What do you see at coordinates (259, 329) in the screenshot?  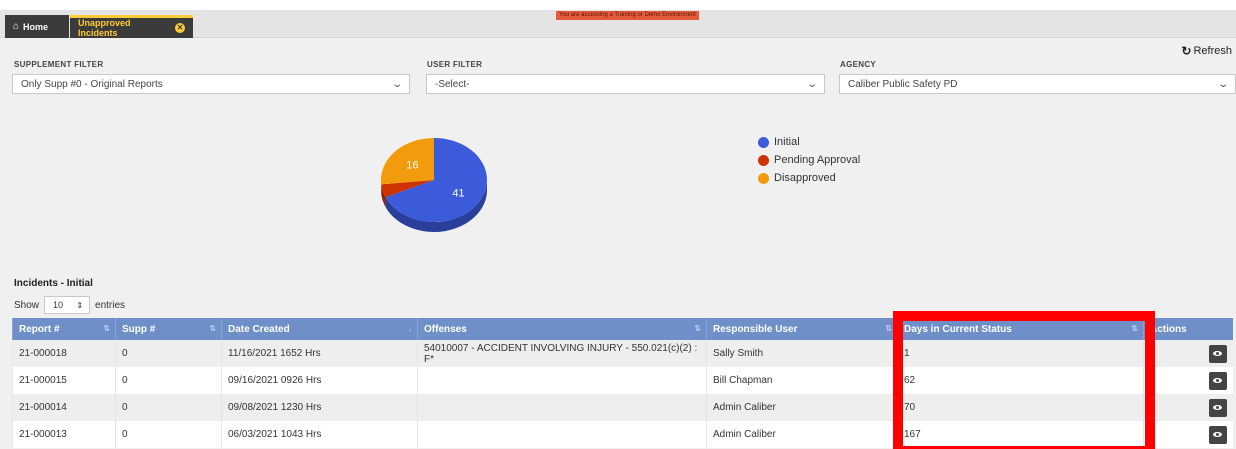 I see `header-label: Date Created` at bounding box center [259, 329].